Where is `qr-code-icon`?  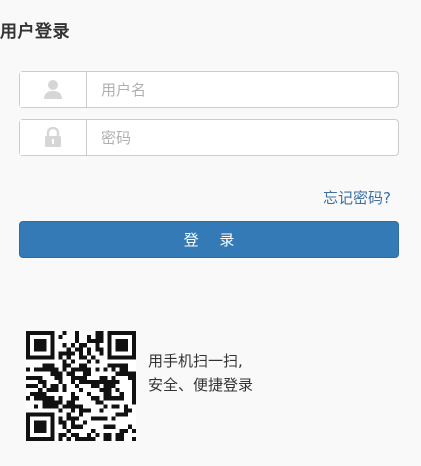 qr-code-icon is located at coordinates (81, 386).